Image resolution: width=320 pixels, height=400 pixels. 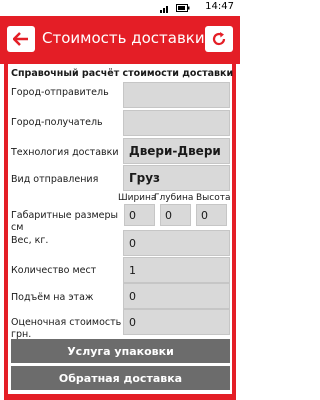 What do you see at coordinates (123, 38) in the screenshot?
I see `page-title: Стоимость доставки` at bounding box center [123, 38].